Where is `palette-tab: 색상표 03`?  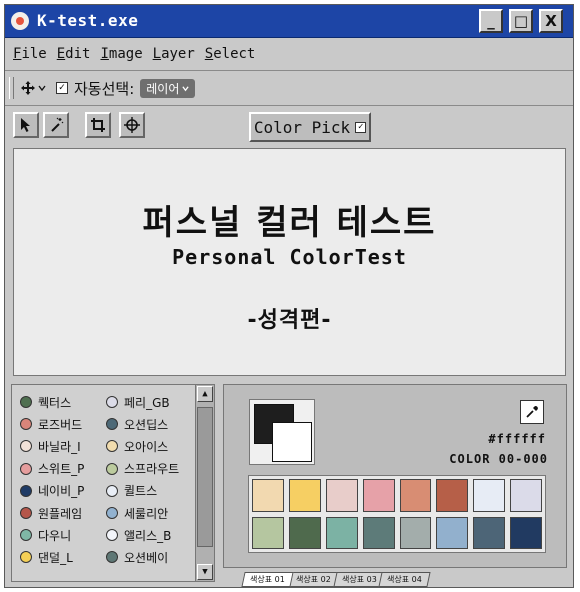
palette-tab: 색상표 03 is located at coordinates (359, 579).